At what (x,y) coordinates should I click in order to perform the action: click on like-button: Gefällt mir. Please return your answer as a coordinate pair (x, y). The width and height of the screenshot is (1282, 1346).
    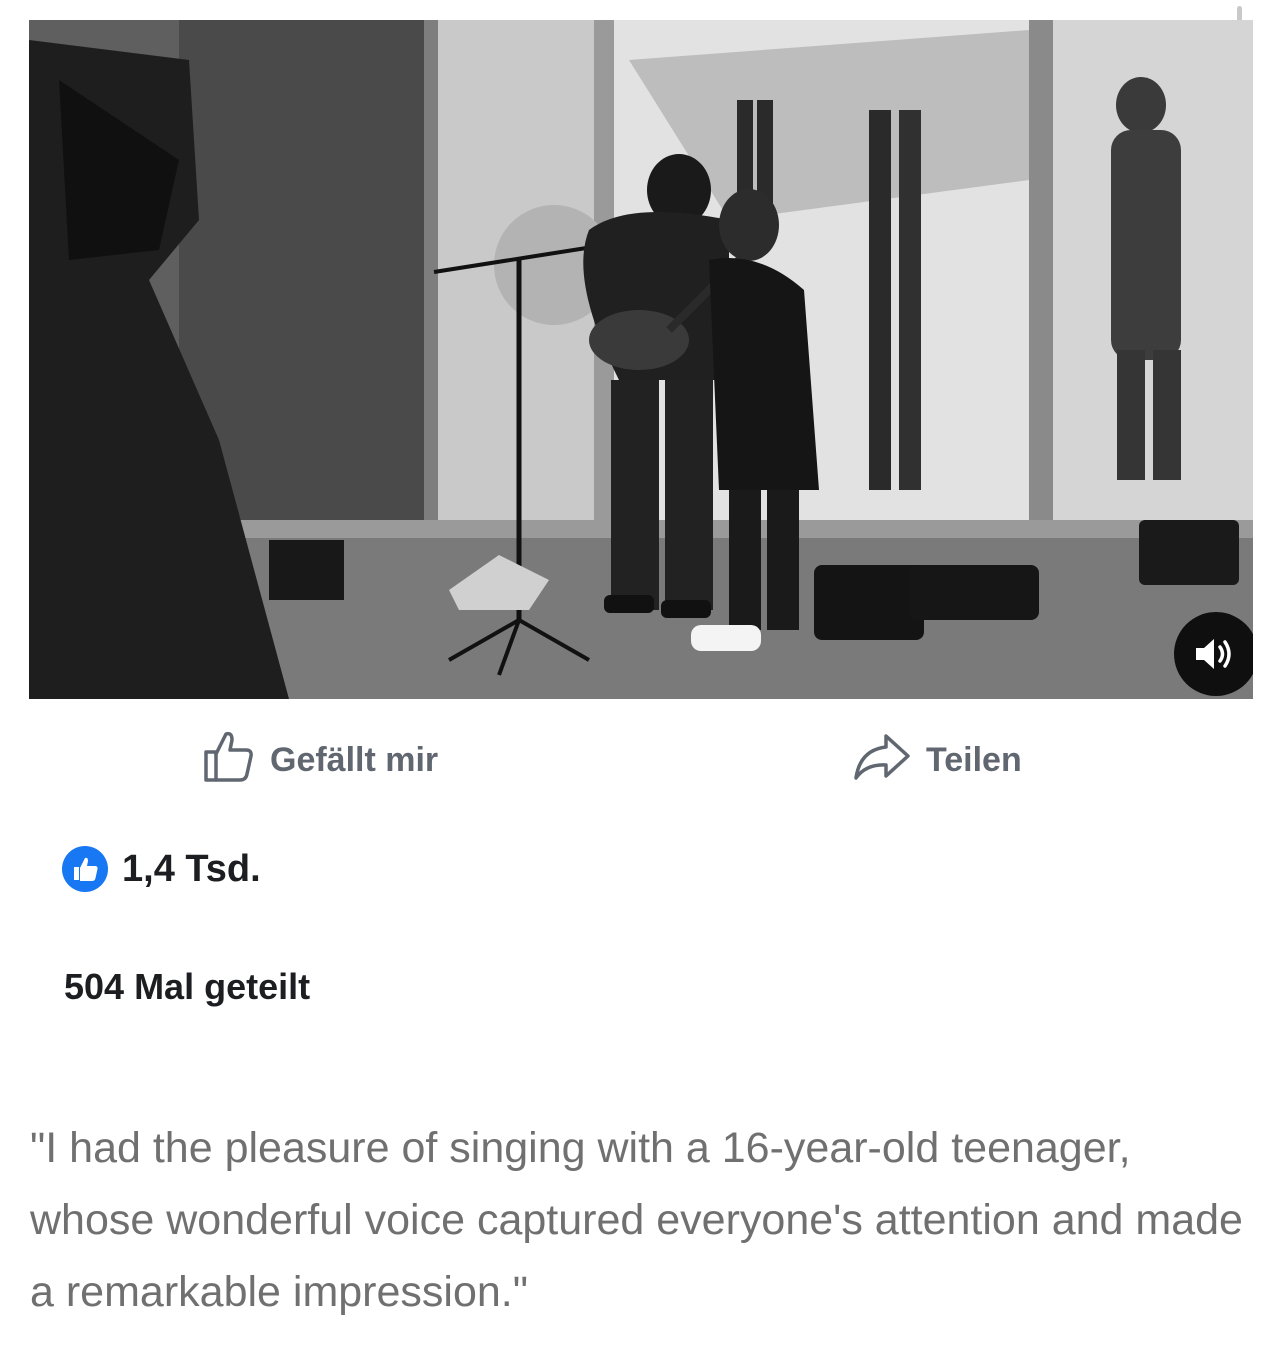
    Looking at the image, I should click on (319, 760).